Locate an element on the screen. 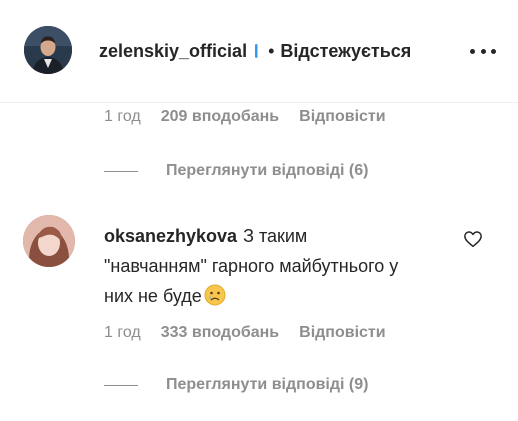  commenter-username: oksanezhykova is located at coordinates (170, 236).